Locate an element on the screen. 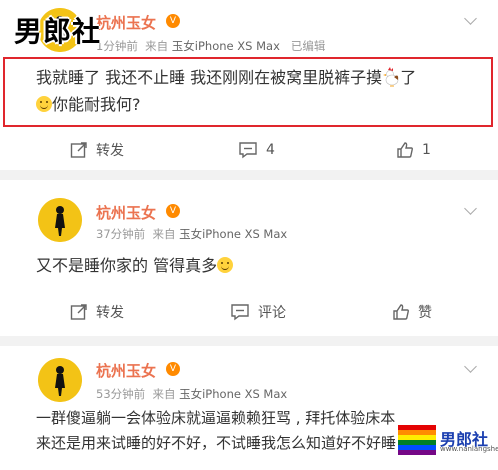 This screenshot has height=470, width=498. action-bar: 转发 4 1 is located at coordinates (249, 150).